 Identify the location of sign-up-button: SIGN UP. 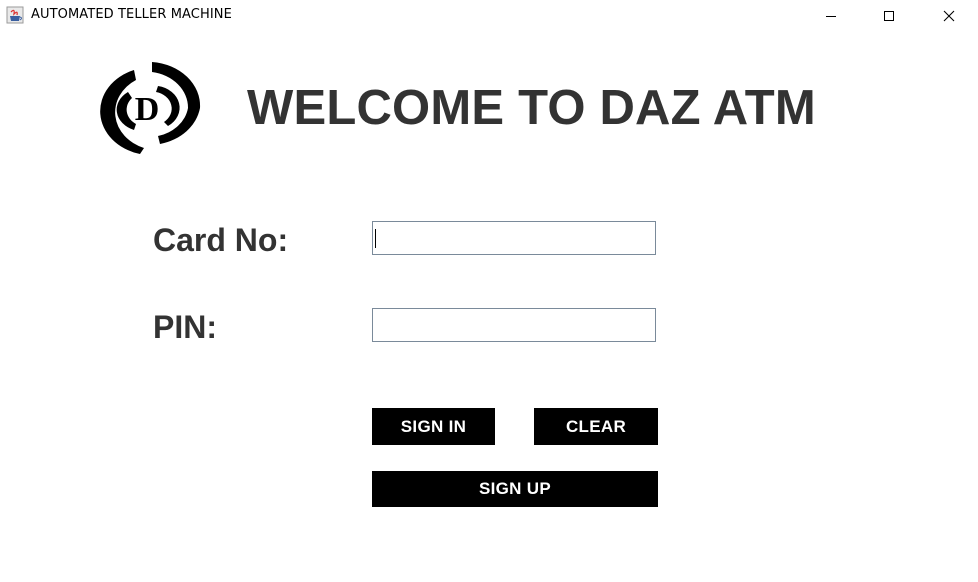
(515, 489).